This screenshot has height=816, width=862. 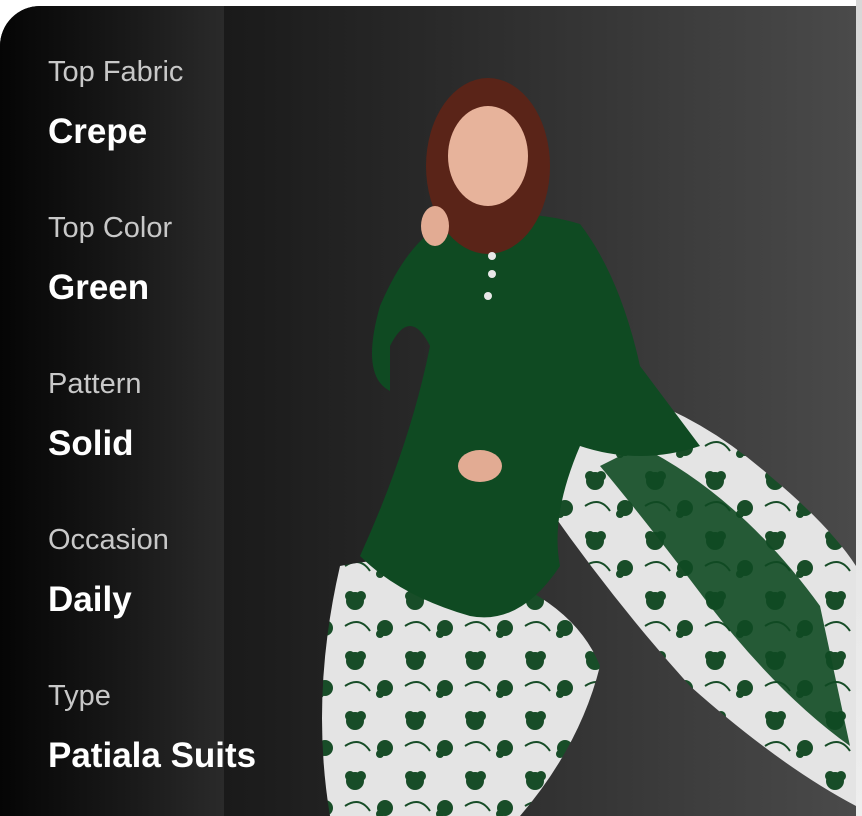 What do you see at coordinates (152, 755) in the screenshot?
I see `attribute-value: Patiala Suits` at bounding box center [152, 755].